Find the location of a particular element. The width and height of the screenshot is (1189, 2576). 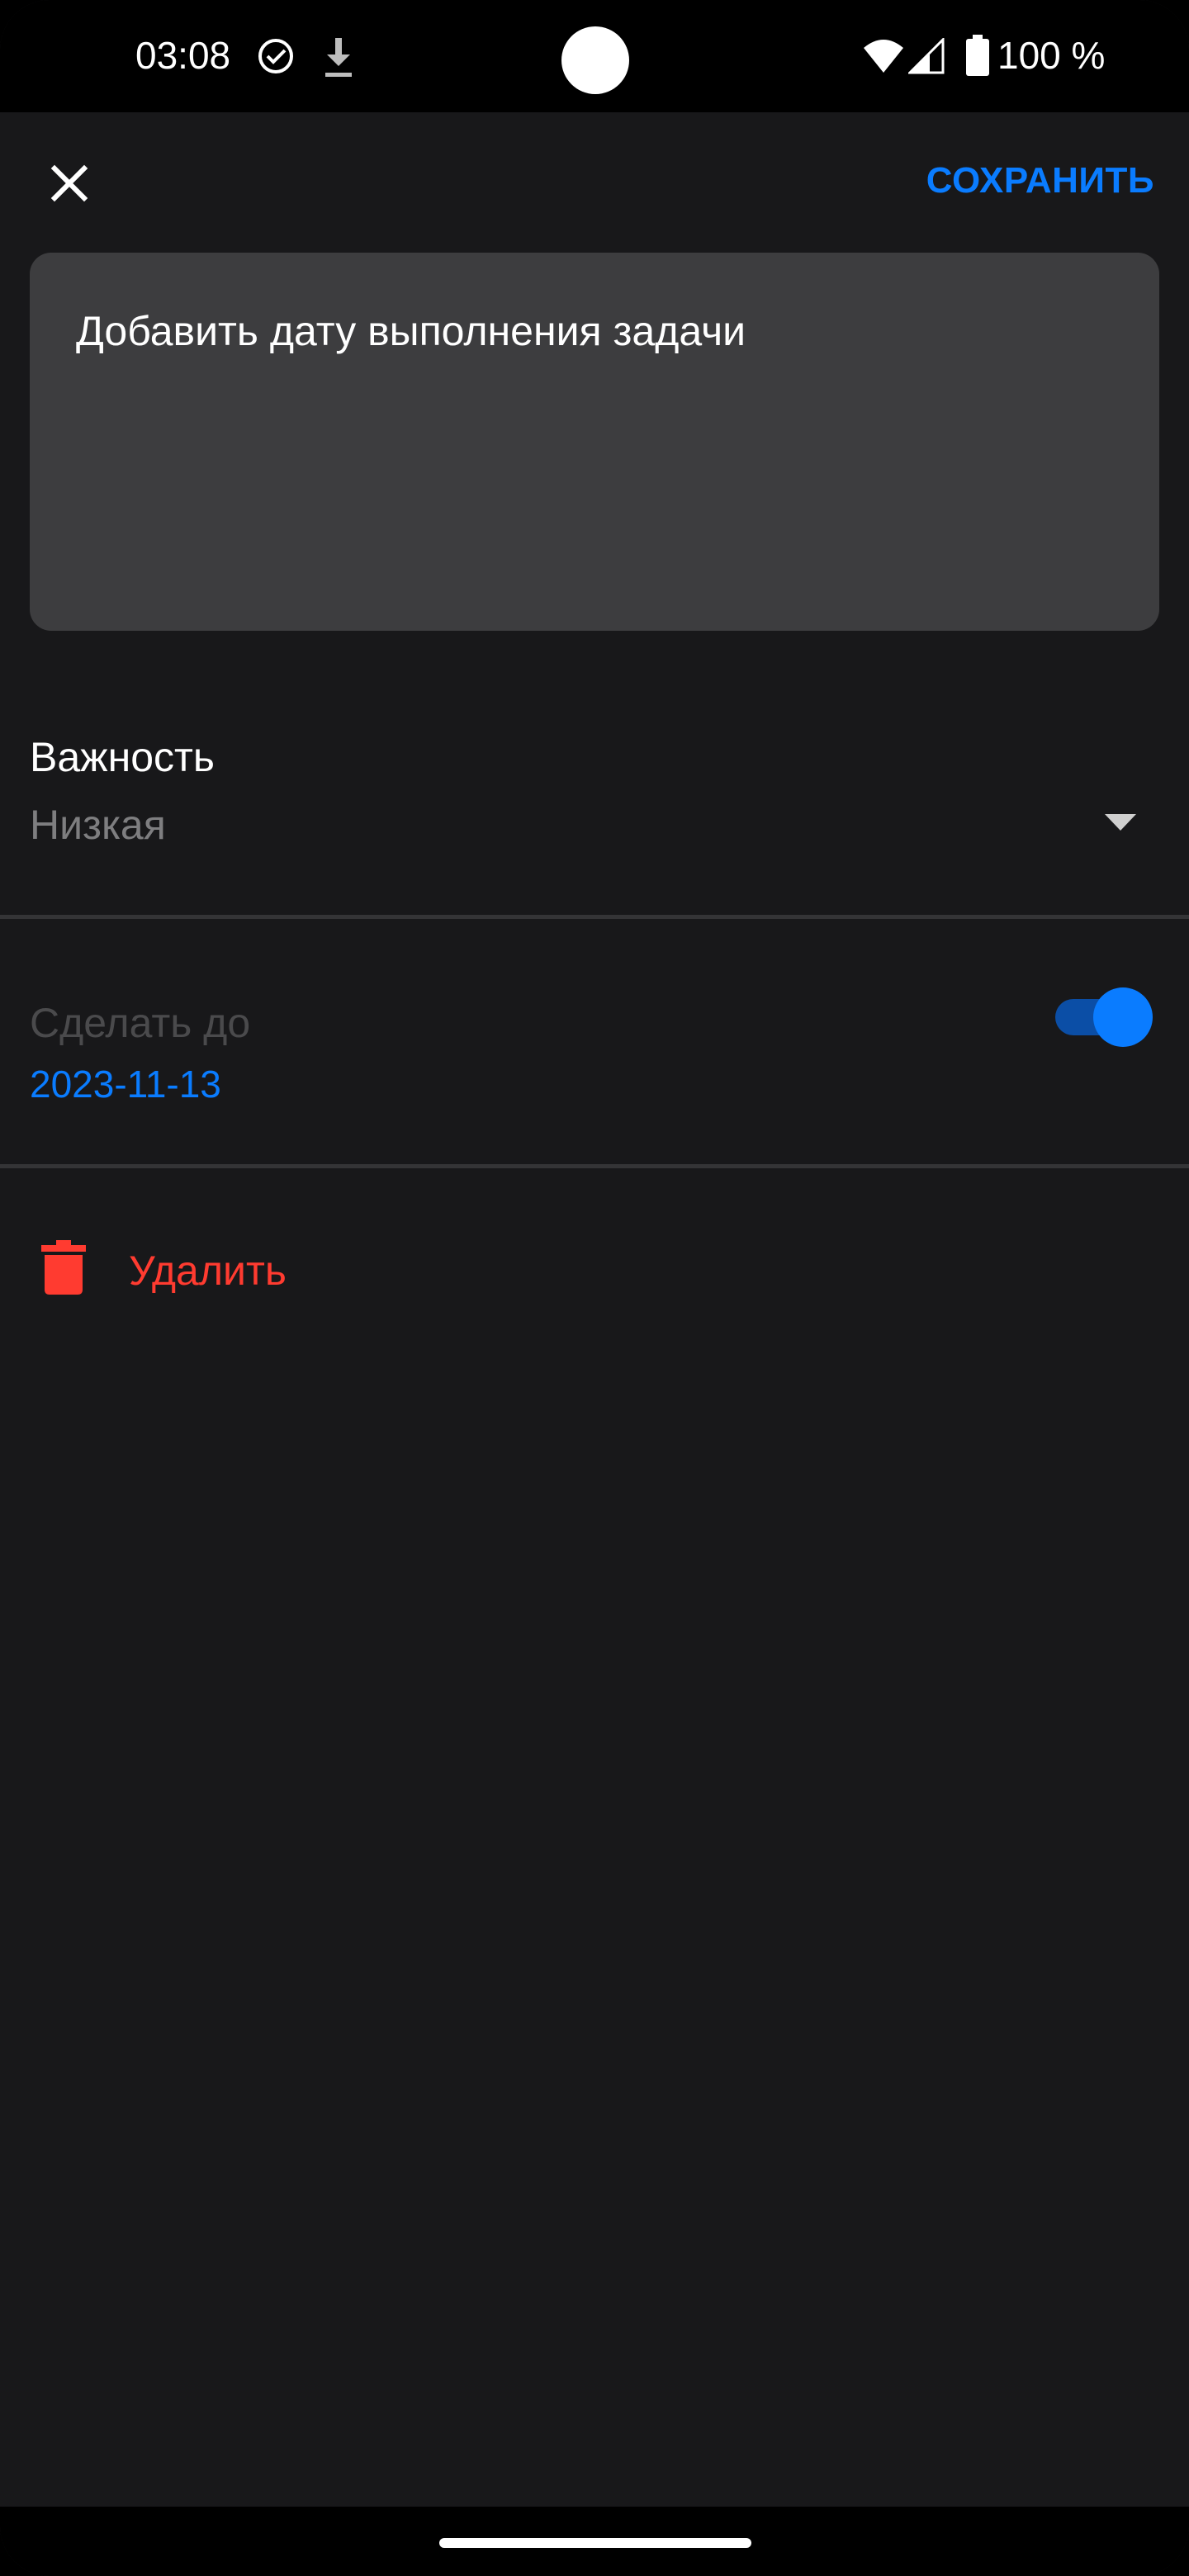

battery-icon is located at coordinates (977, 55).